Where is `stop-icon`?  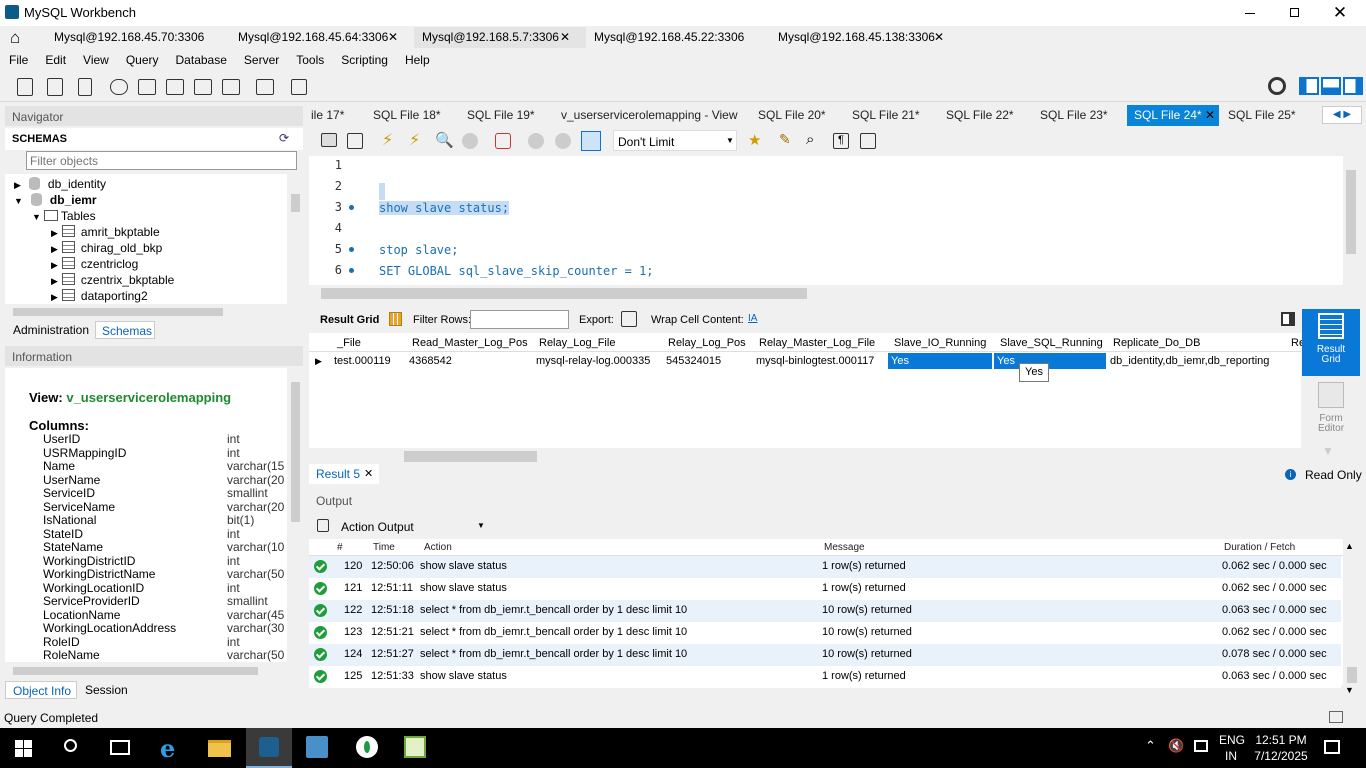
stop-icon is located at coordinates (470, 141).